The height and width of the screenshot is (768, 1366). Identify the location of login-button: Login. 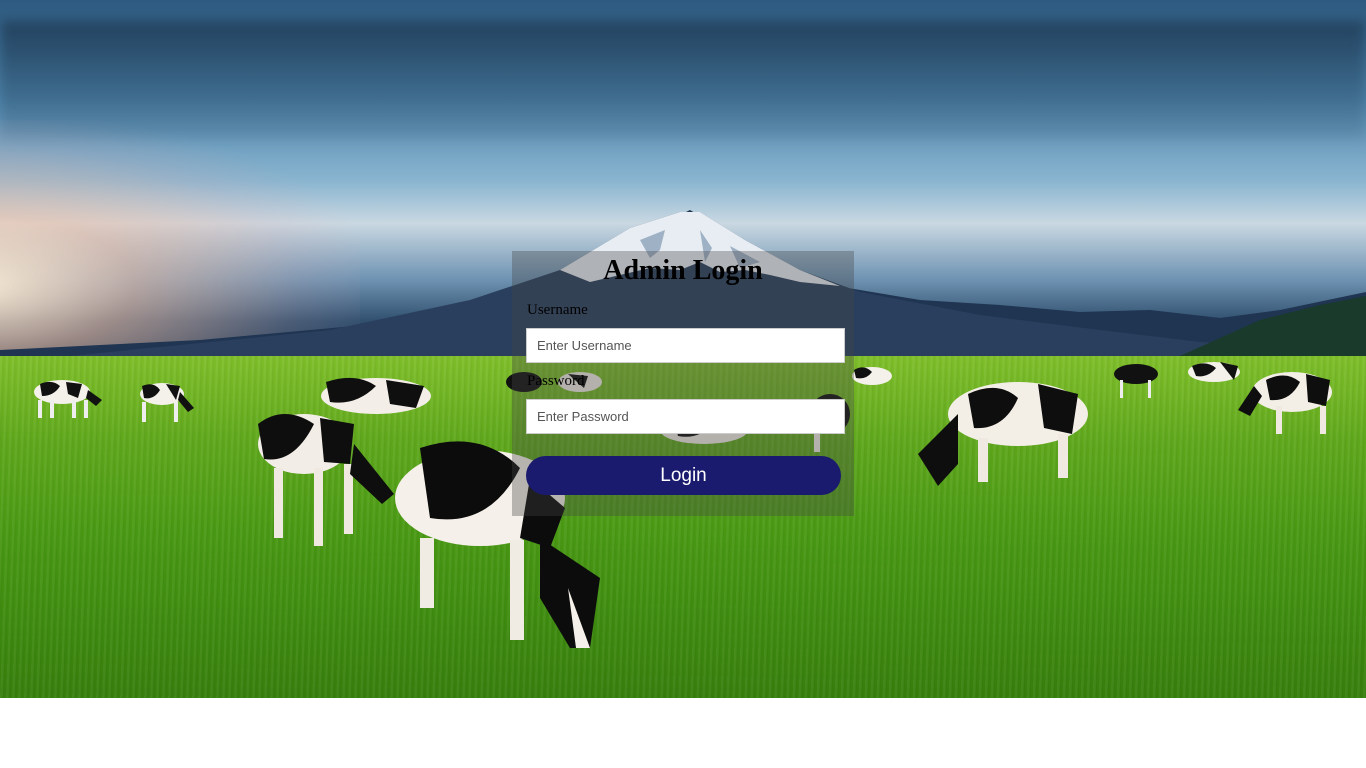
(683, 475).